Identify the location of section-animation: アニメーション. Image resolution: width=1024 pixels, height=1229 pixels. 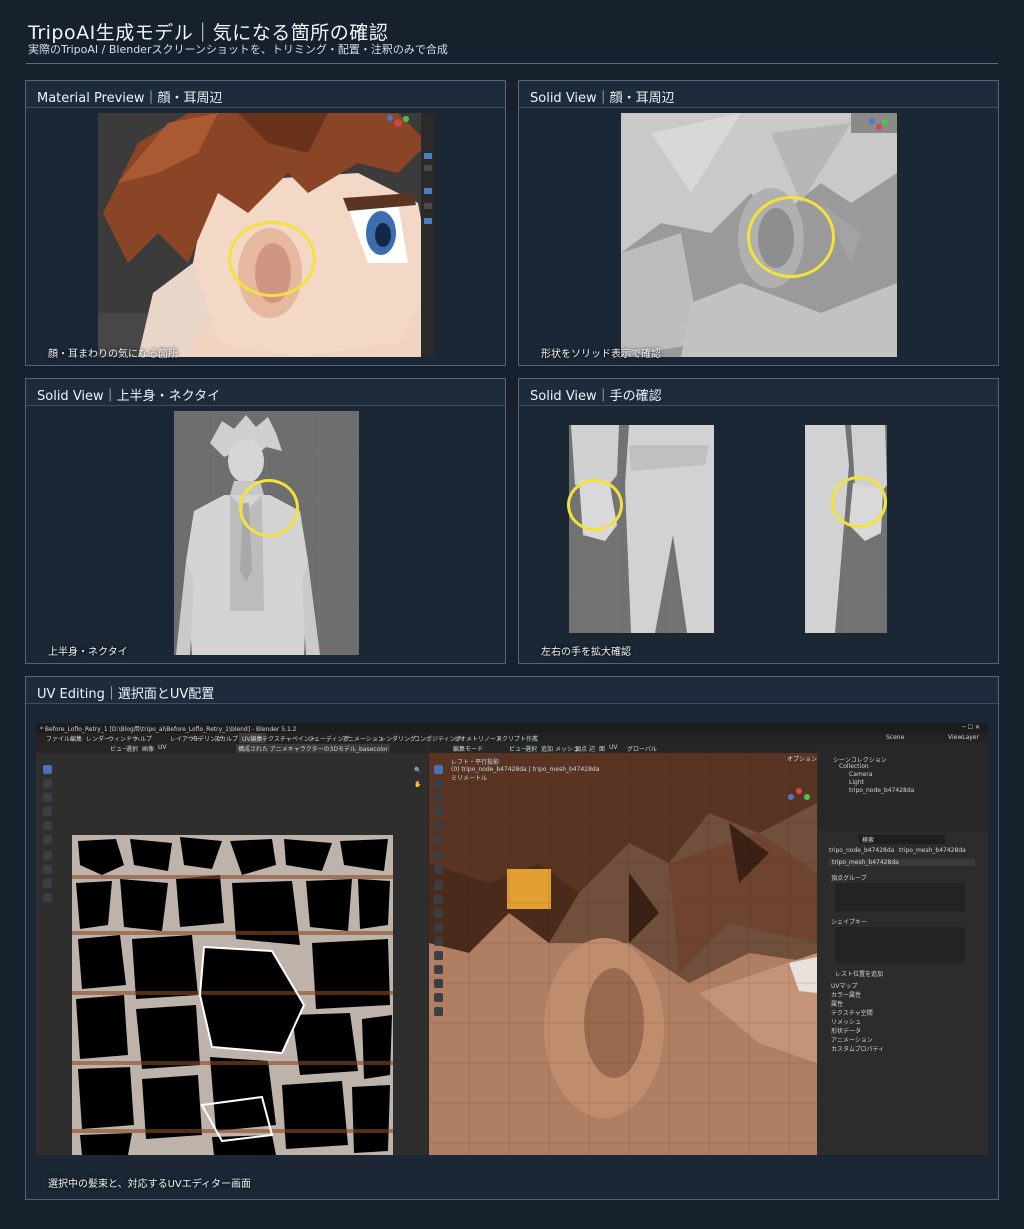
(852, 1039).